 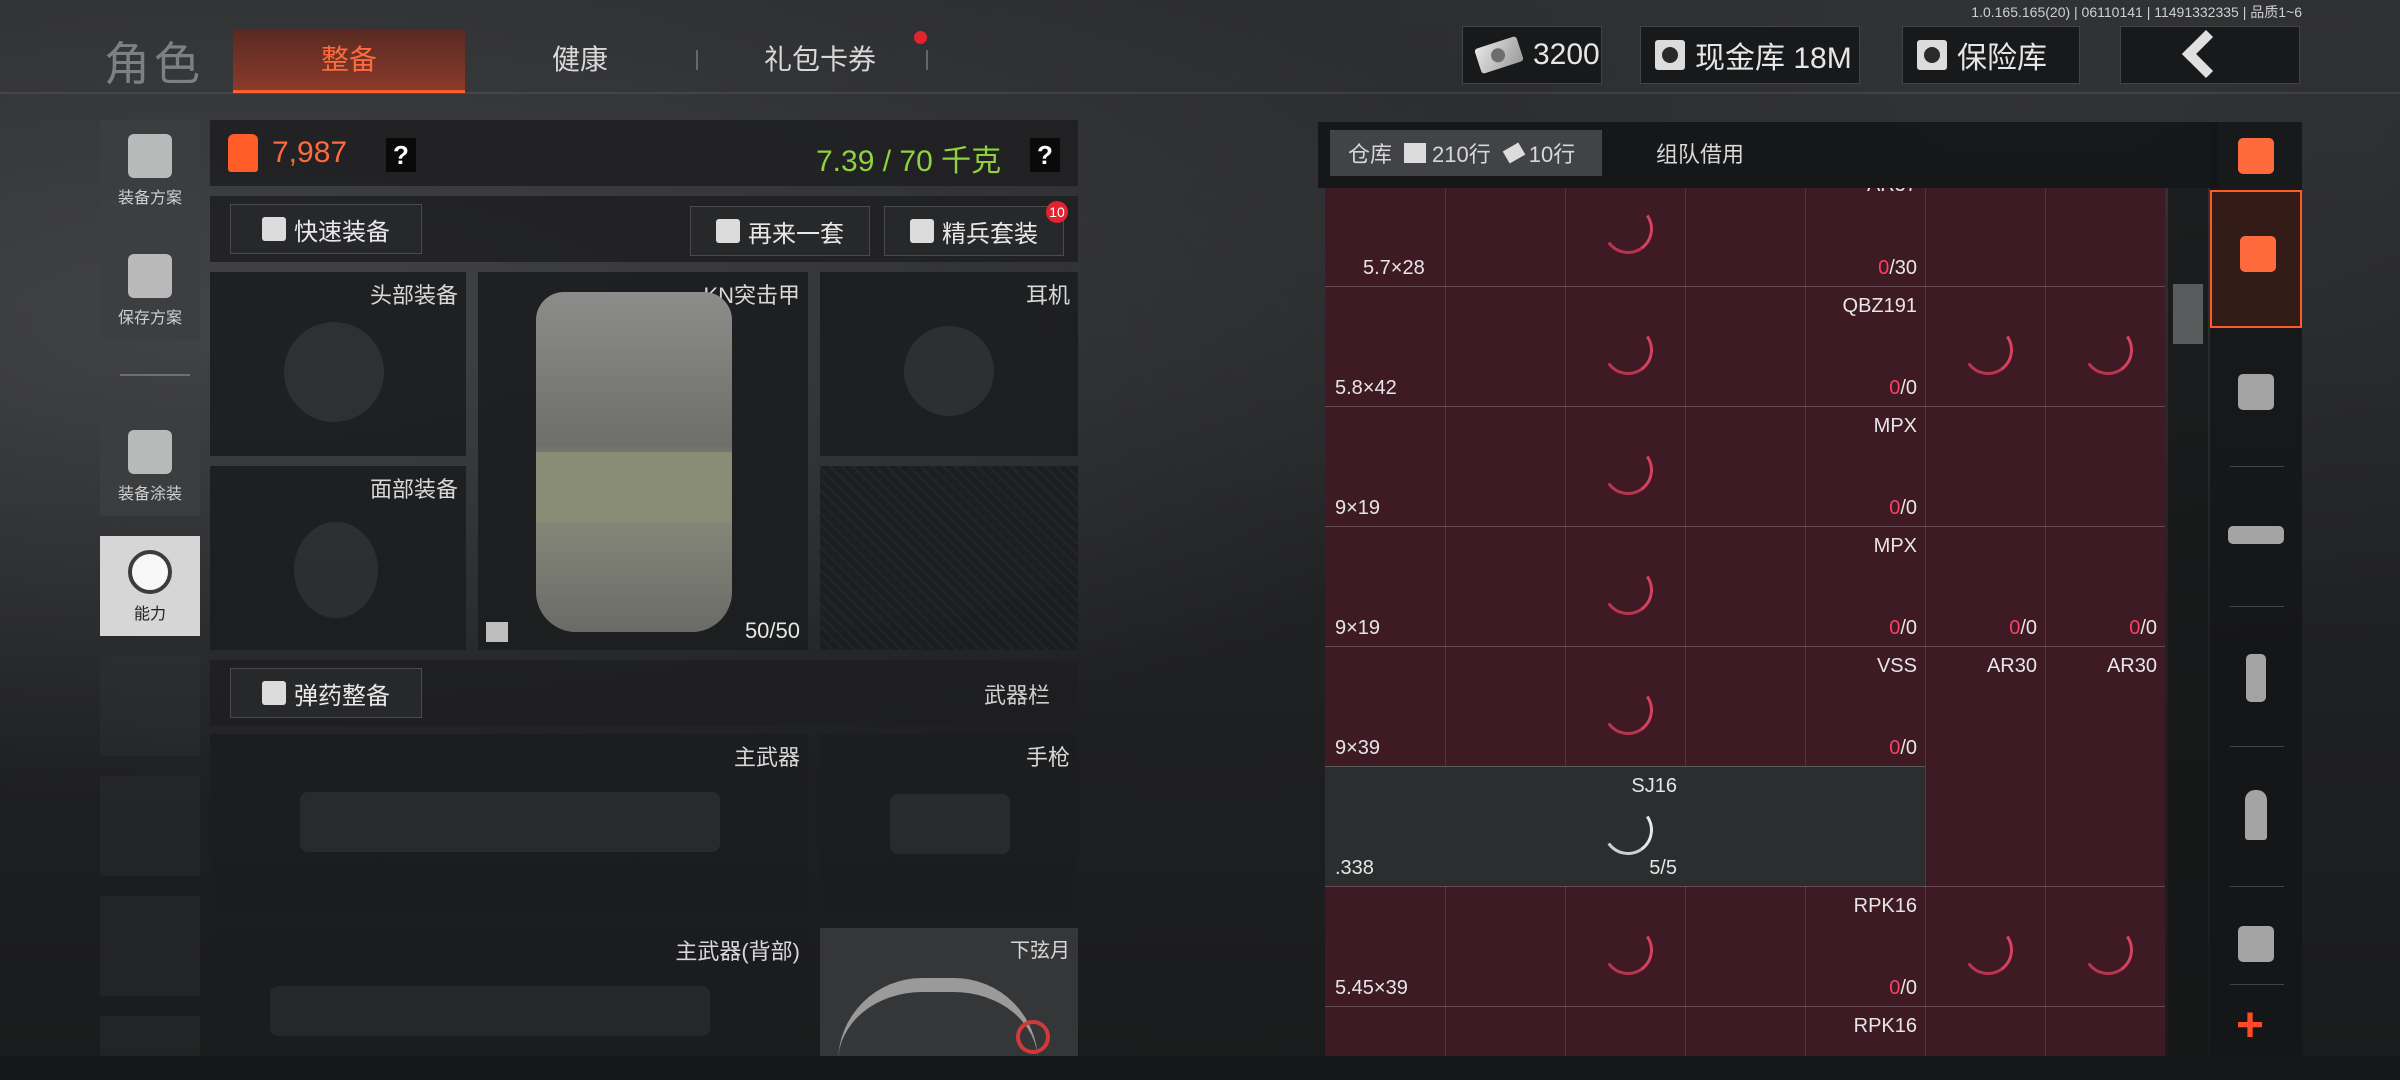 What do you see at coordinates (336, 570) in the screenshot?
I see `gasmask-placeholder-icon` at bounding box center [336, 570].